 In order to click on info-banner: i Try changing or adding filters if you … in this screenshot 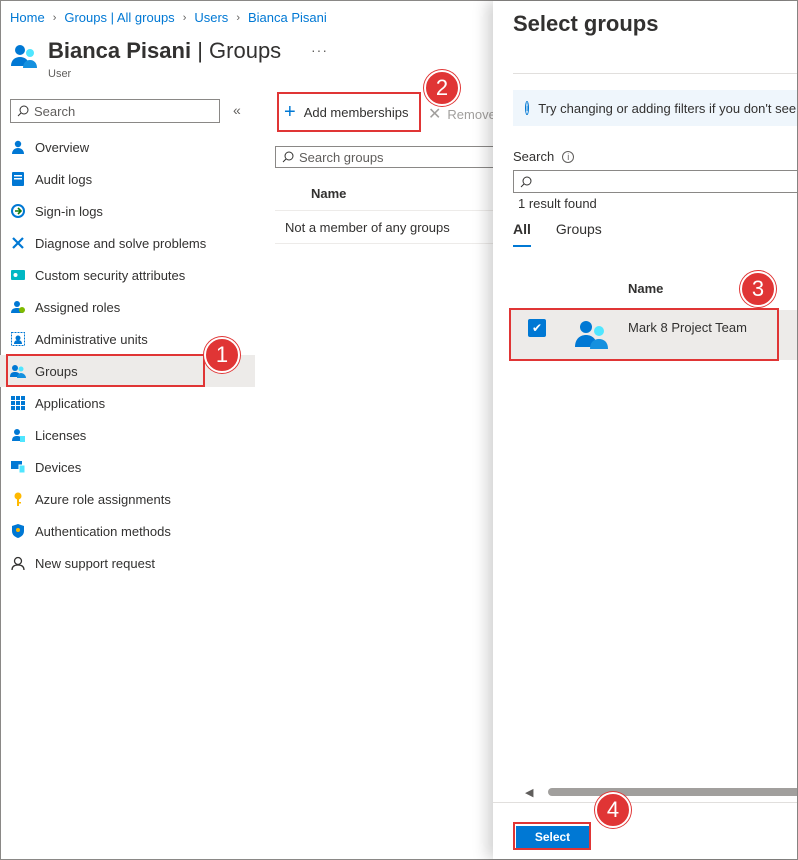, I will do `click(655, 108)`.